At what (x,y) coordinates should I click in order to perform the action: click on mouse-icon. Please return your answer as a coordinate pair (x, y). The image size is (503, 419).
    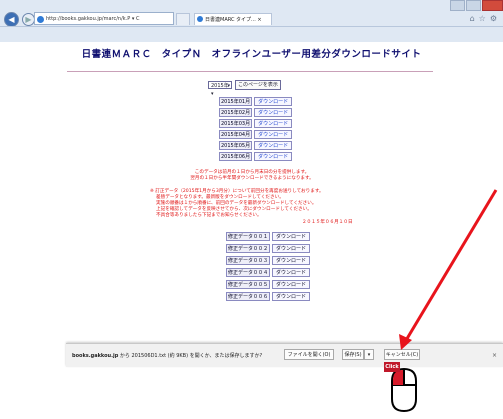
    Looking at the image, I should click on (404, 390).